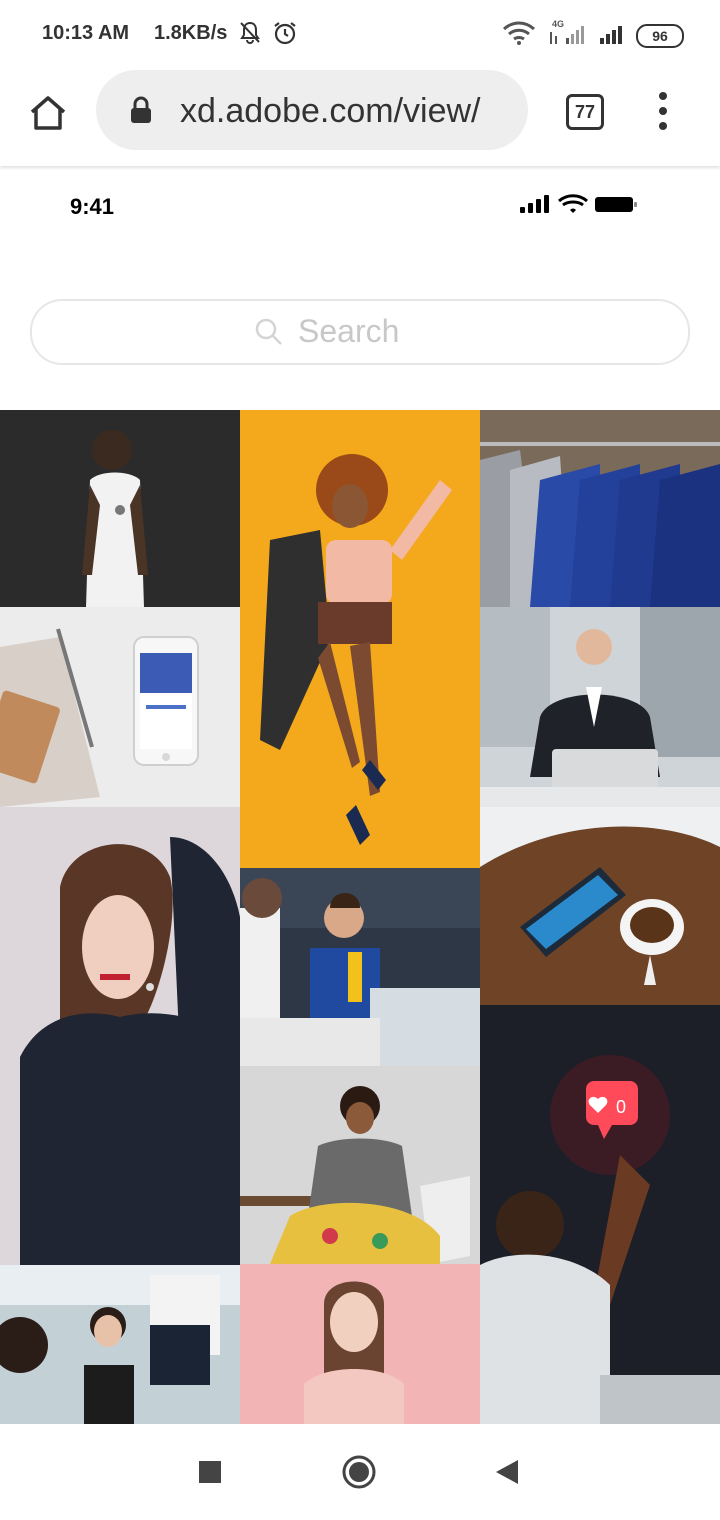 Image resolution: width=720 pixels, height=1520 pixels. Describe the element at coordinates (250, 32) in the screenshot. I see `mute-notifications-icon` at that location.